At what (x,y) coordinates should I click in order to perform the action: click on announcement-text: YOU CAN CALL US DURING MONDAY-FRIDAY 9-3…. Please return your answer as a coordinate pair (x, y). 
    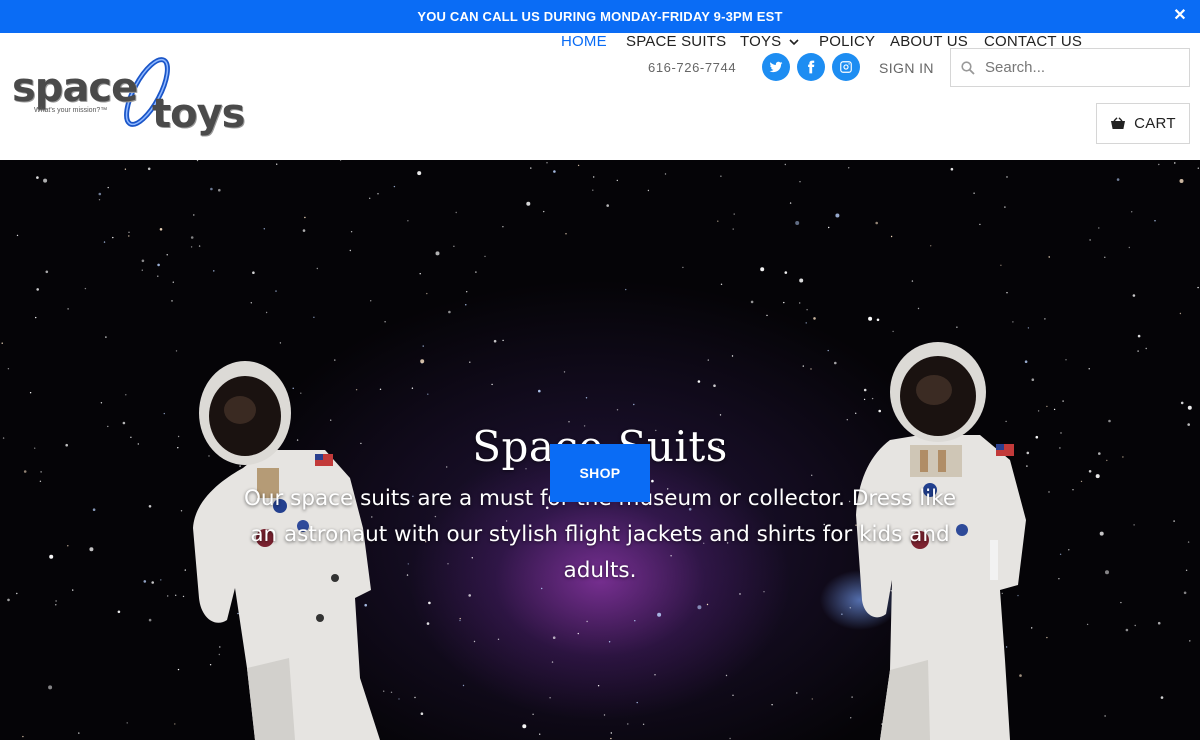
    Looking at the image, I should click on (600, 16).